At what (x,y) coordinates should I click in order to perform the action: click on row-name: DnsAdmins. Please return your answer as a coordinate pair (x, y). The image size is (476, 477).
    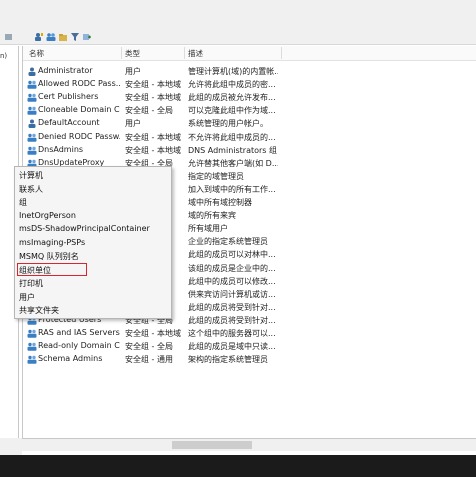
    Looking at the image, I should click on (61, 149).